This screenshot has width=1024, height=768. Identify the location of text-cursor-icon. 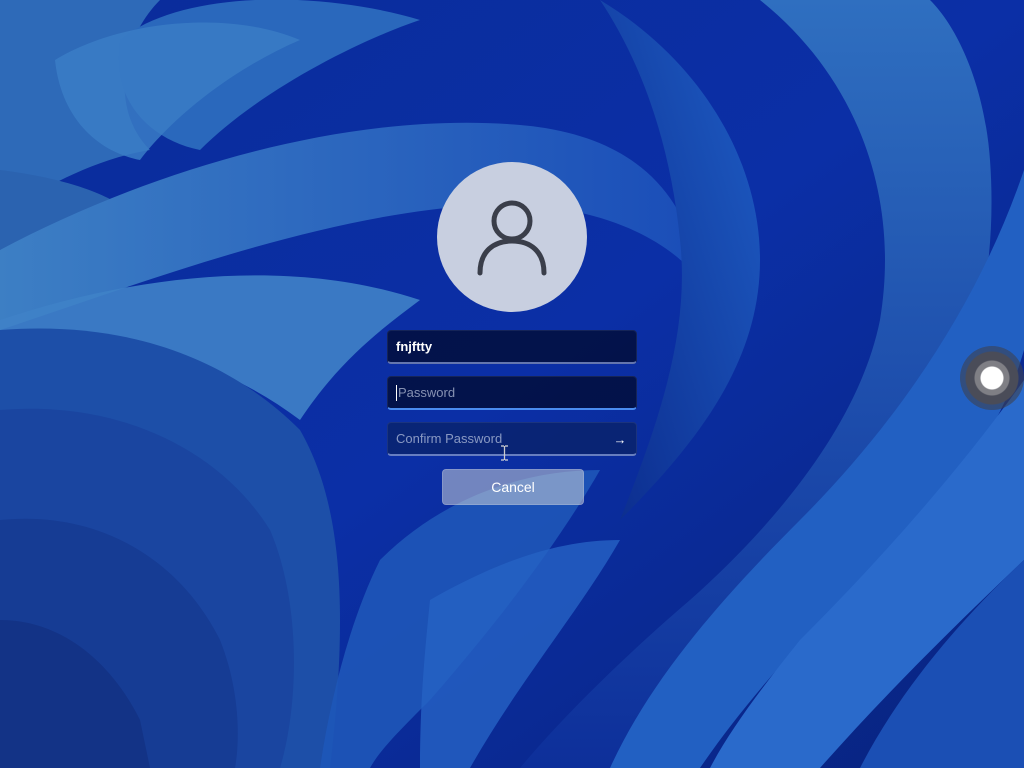
(504, 453).